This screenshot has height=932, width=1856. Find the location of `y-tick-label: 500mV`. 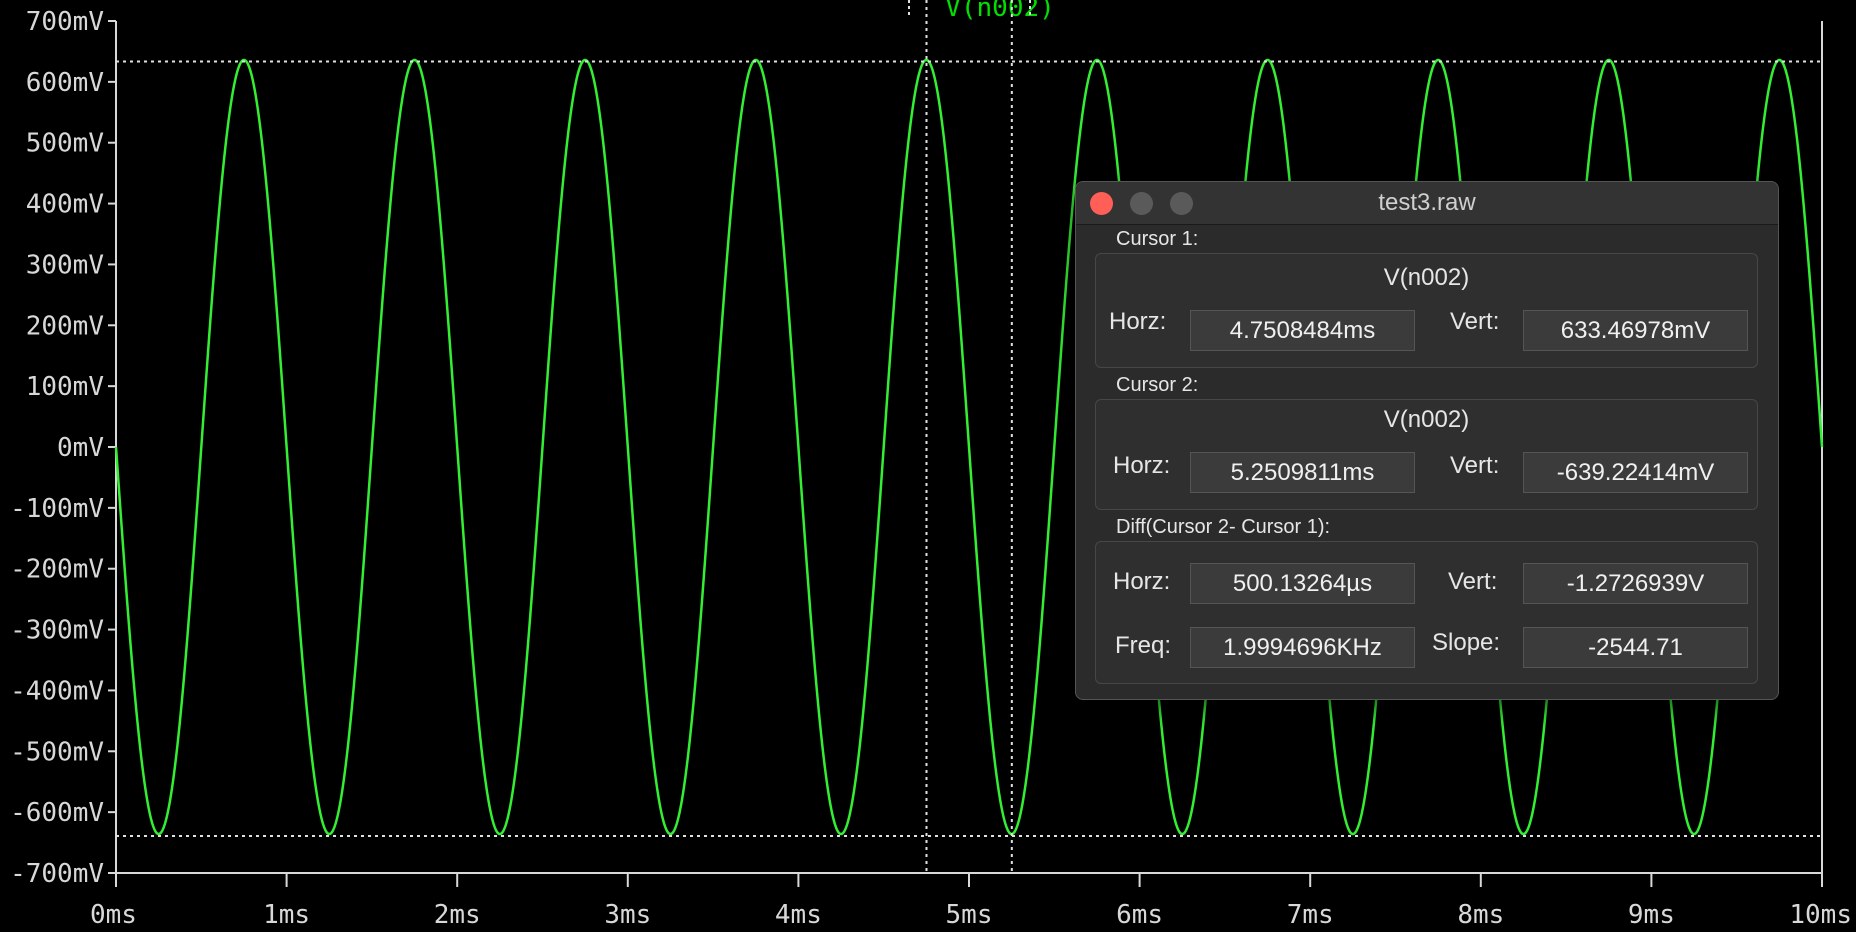

y-tick-label: 500mV is located at coordinates (65, 144).